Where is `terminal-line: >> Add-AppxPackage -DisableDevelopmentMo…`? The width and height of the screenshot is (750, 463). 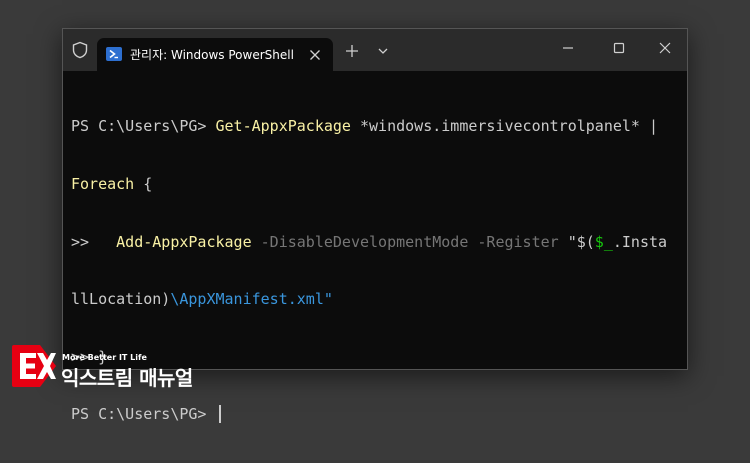
terminal-line: >> Add-AppxPackage -DisableDevelopmentMo… is located at coordinates (376, 242).